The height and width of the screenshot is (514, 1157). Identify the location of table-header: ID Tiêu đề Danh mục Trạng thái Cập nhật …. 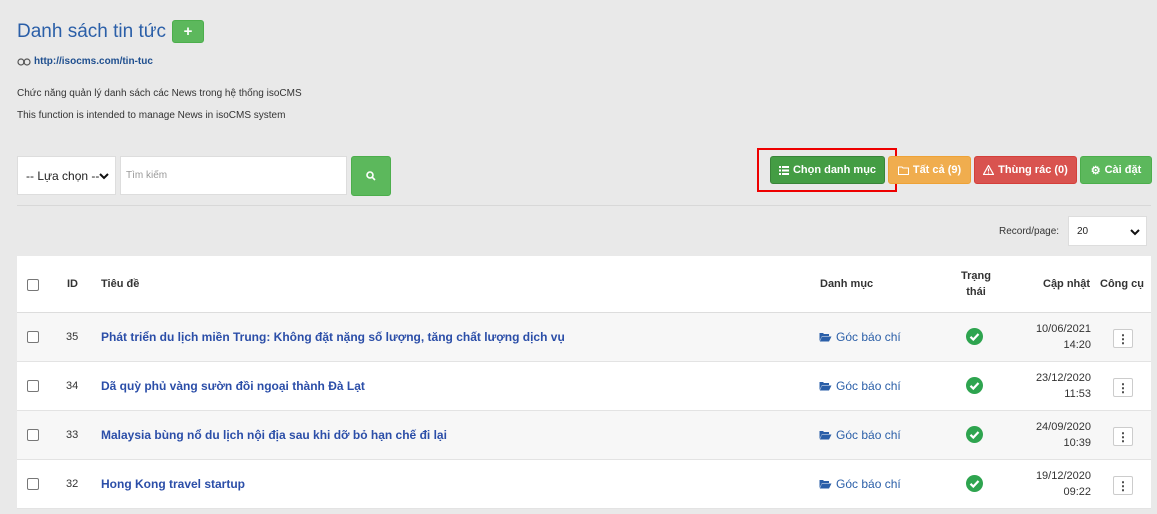
(584, 284).